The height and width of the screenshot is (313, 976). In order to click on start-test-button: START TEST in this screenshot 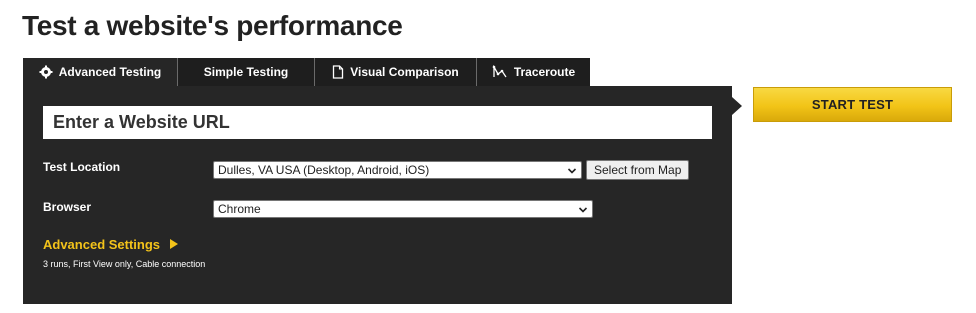, I will do `click(852, 104)`.